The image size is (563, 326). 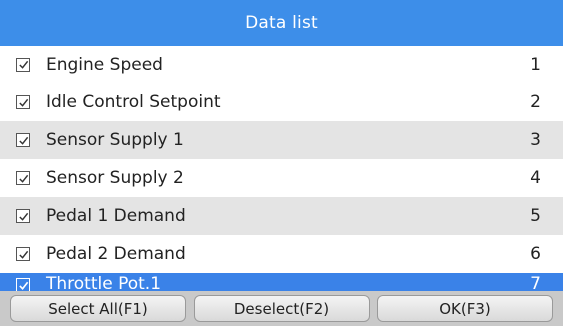 What do you see at coordinates (133, 102) in the screenshot?
I see `list-item-label: Idle Control Setpoint` at bounding box center [133, 102].